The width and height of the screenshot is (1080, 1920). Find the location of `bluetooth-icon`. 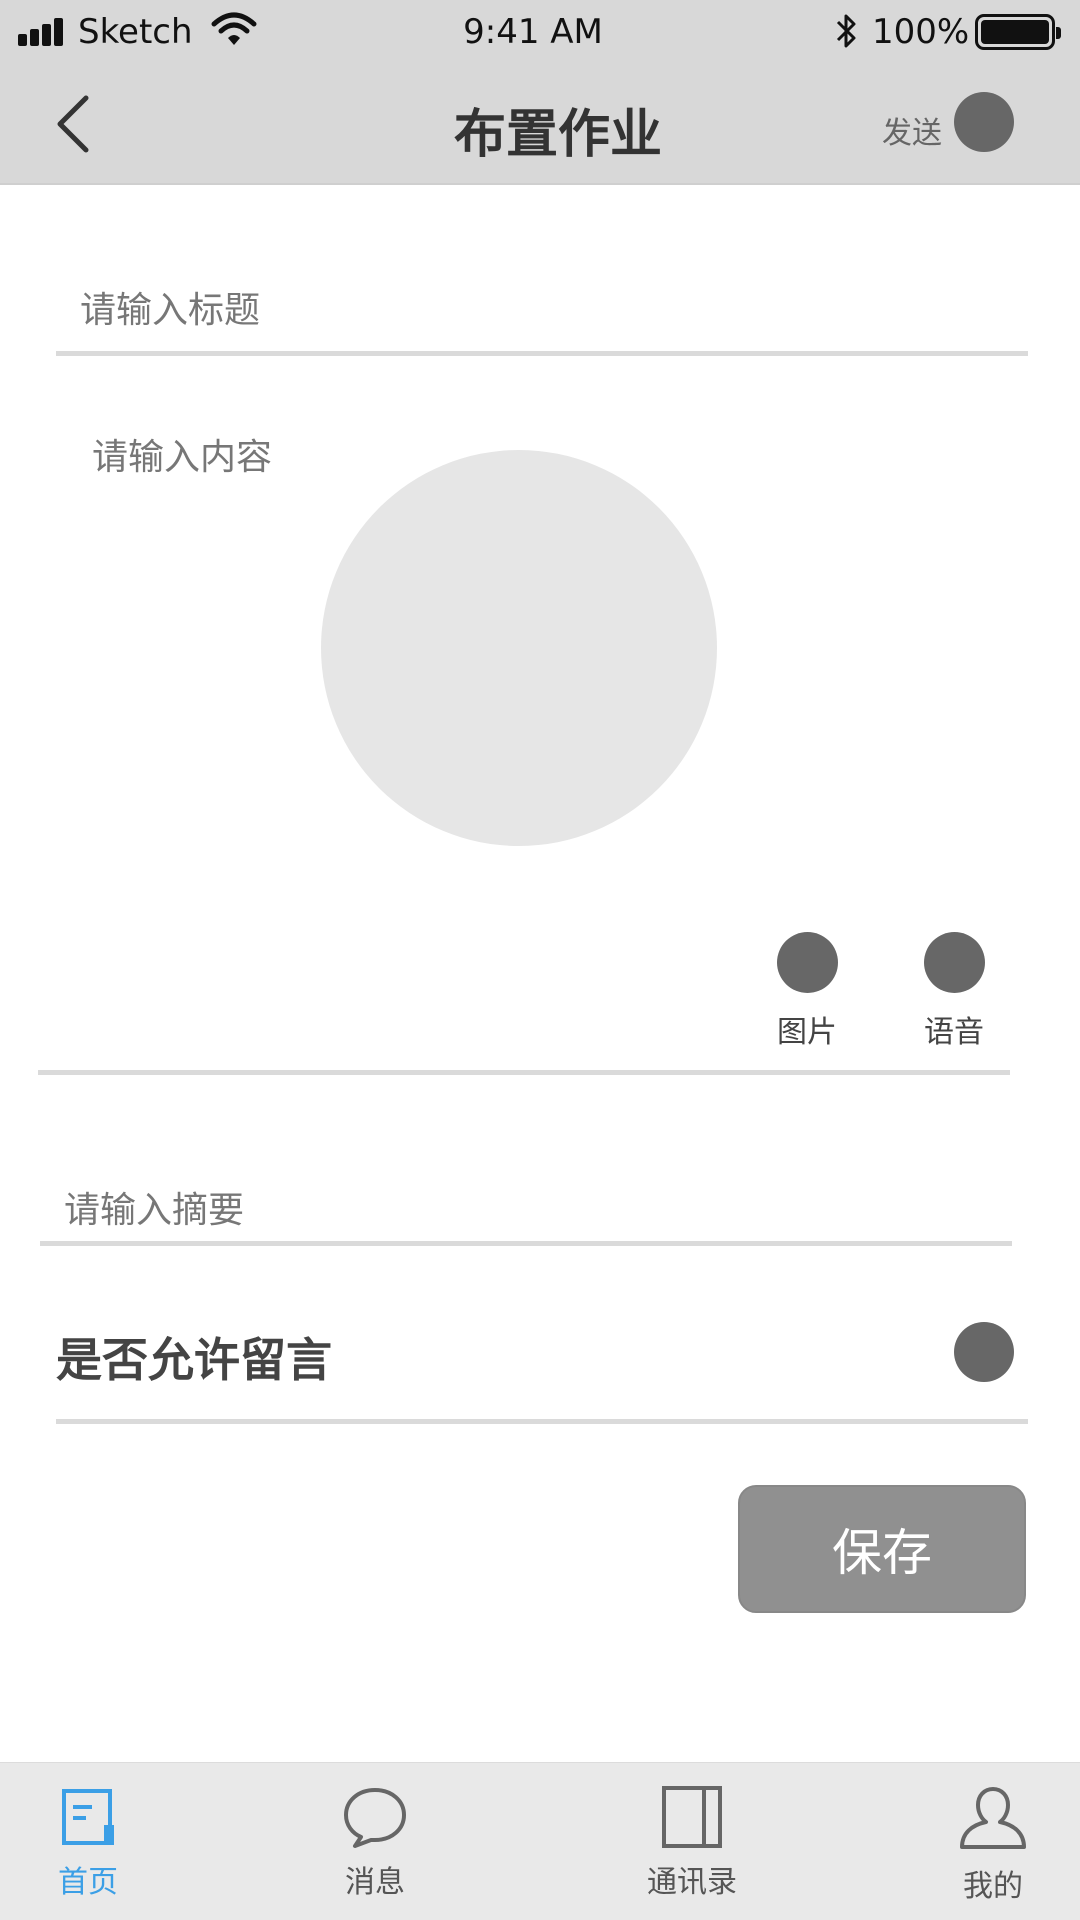

bluetooth-icon is located at coordinates (846, 31).